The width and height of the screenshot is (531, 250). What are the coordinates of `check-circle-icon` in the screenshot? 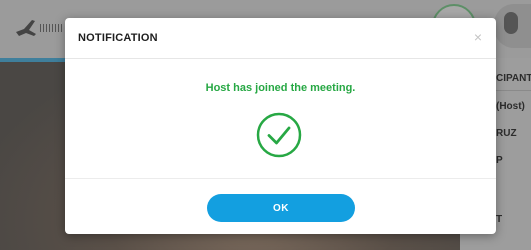 It's located at (279, 135).